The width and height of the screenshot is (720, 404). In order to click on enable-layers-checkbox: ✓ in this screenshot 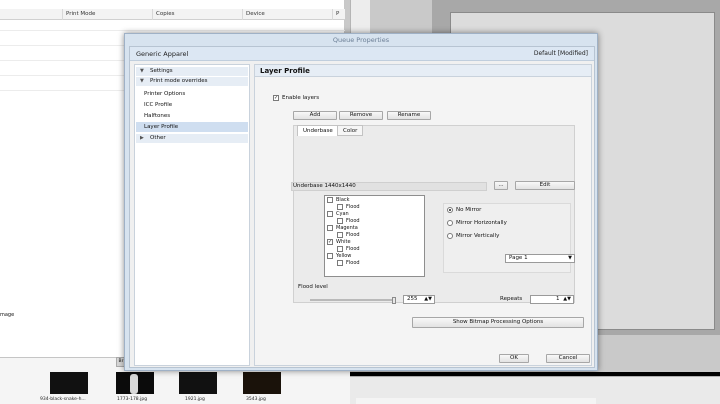, I will do `click(276, 98)`.